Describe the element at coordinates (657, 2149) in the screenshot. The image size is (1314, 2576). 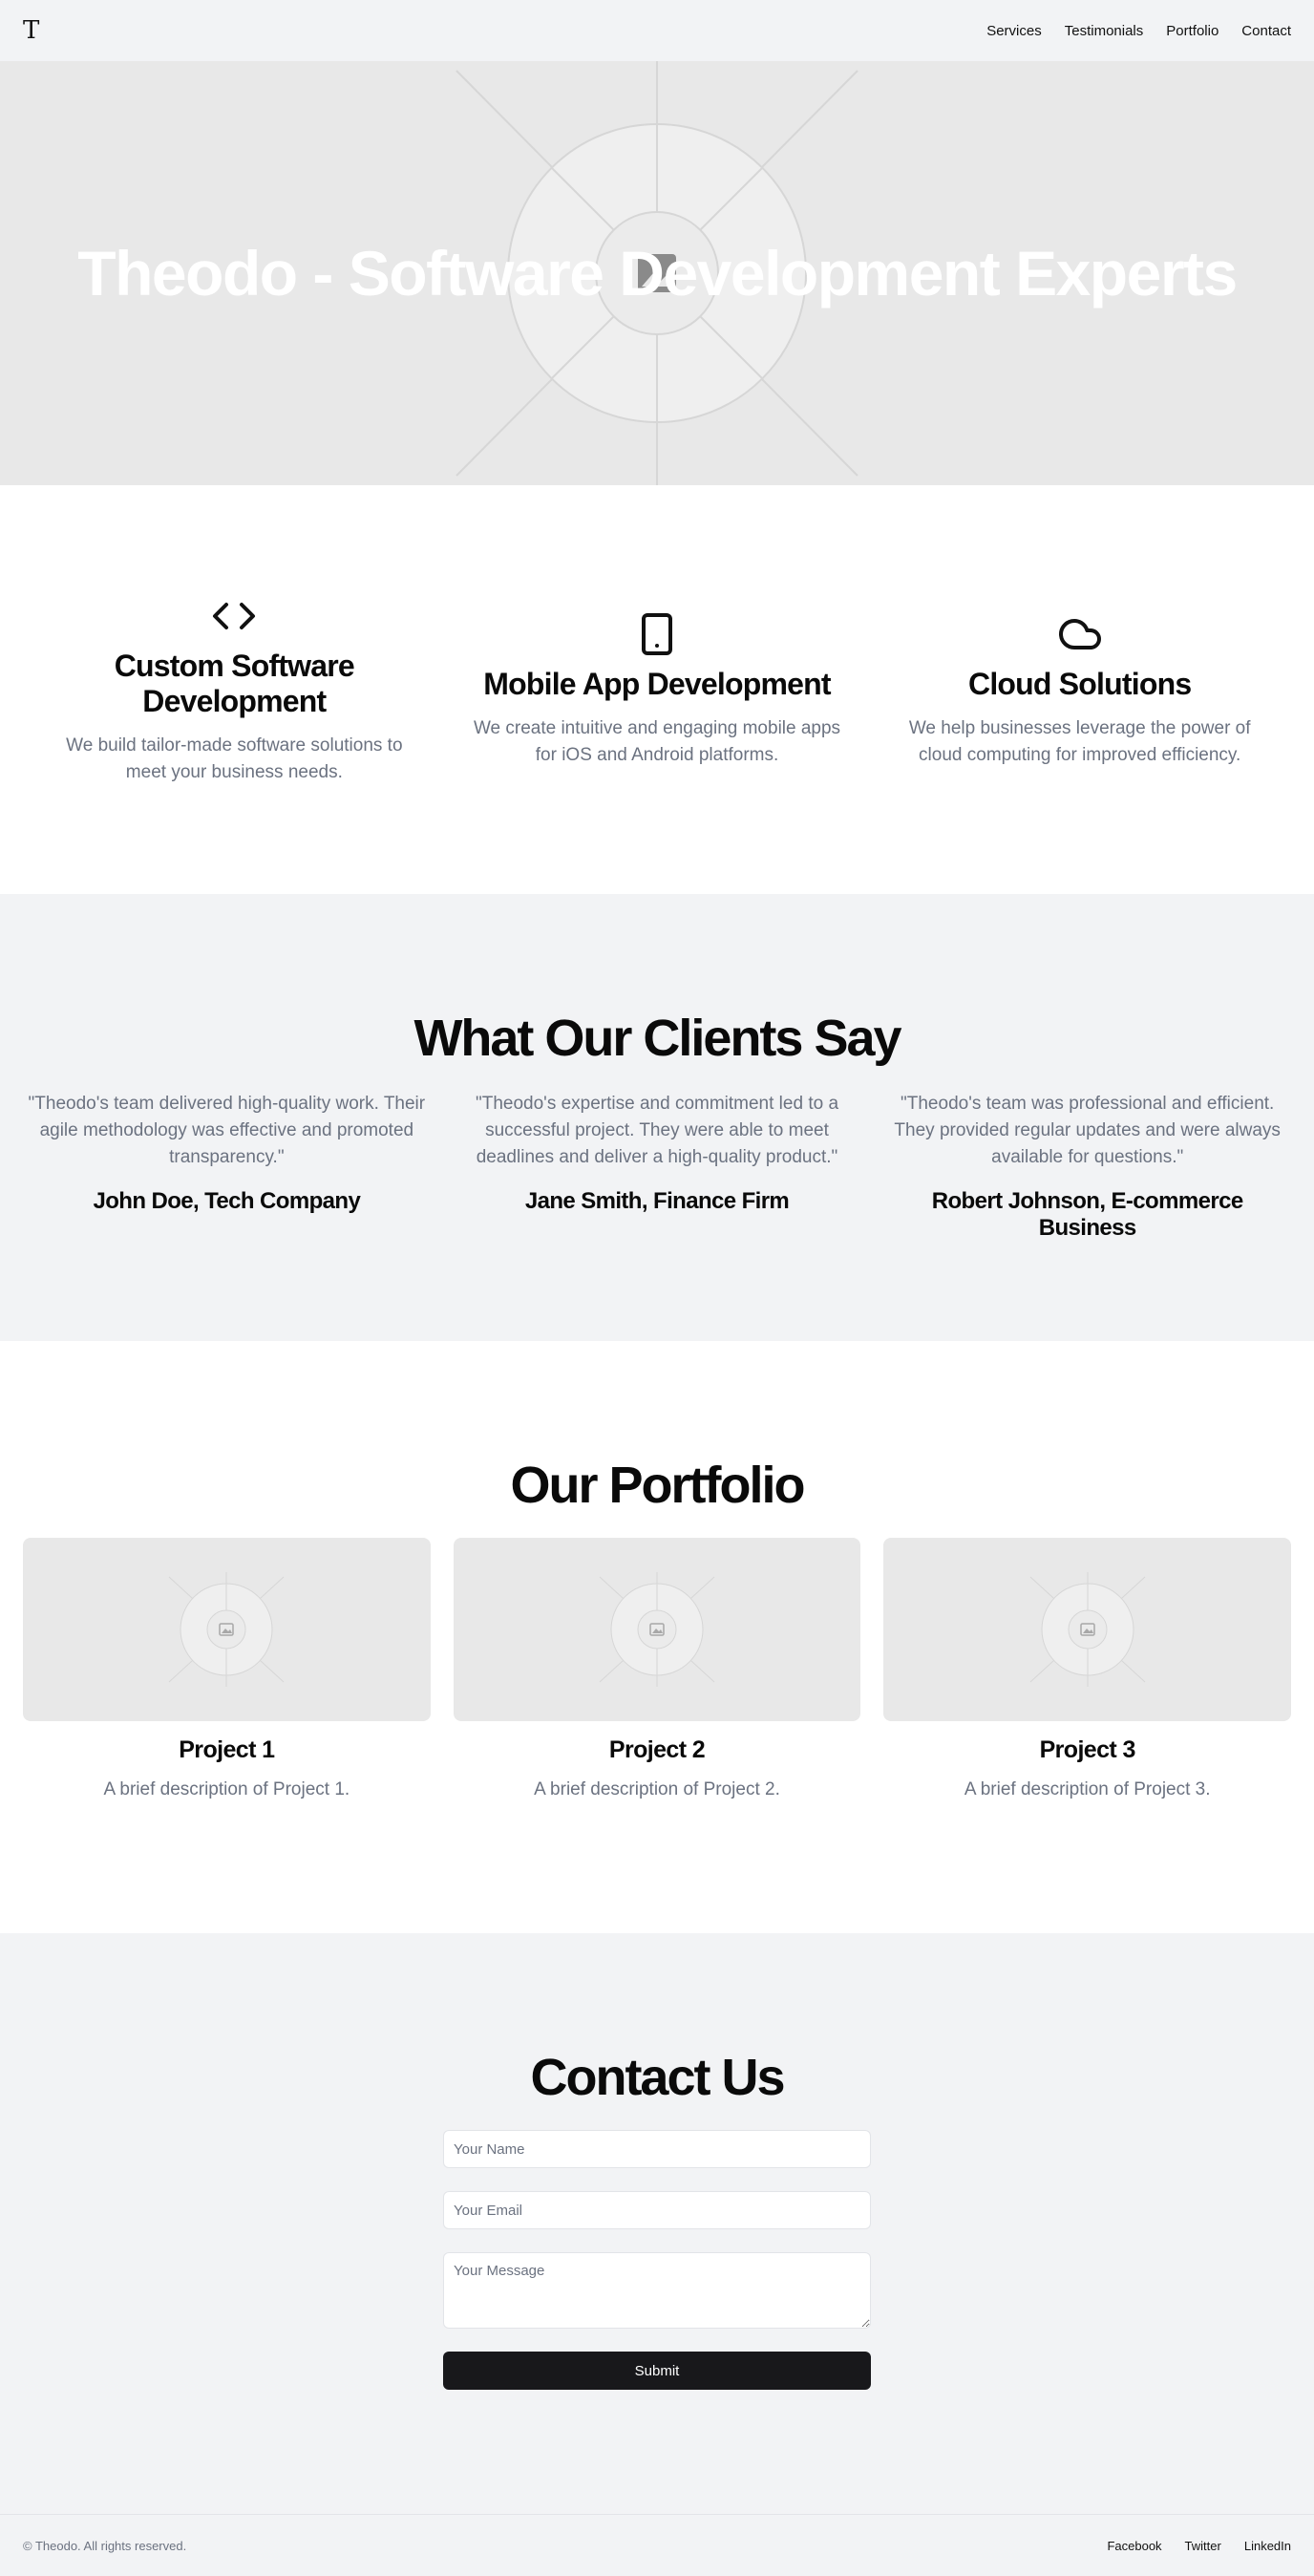
I see `name-input` at that location.